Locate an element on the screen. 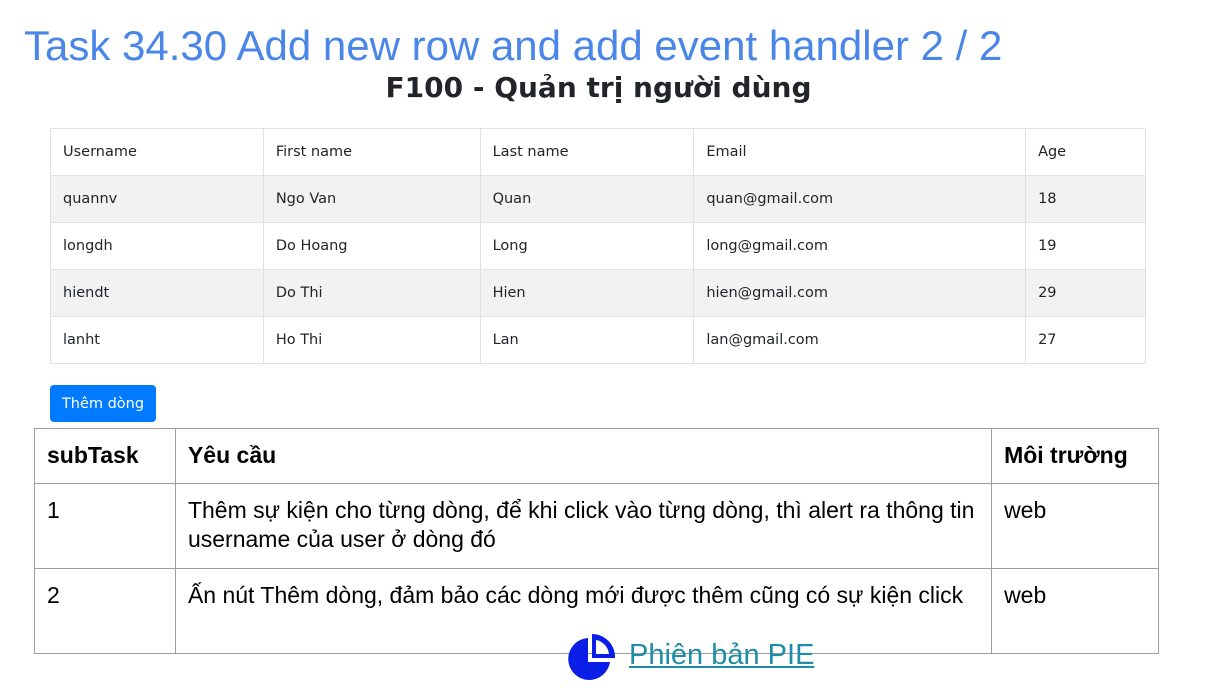 The height and width of the screenshot is (691, 1219). cell-email: long@gmail.com is located at coordinates (860, 246).